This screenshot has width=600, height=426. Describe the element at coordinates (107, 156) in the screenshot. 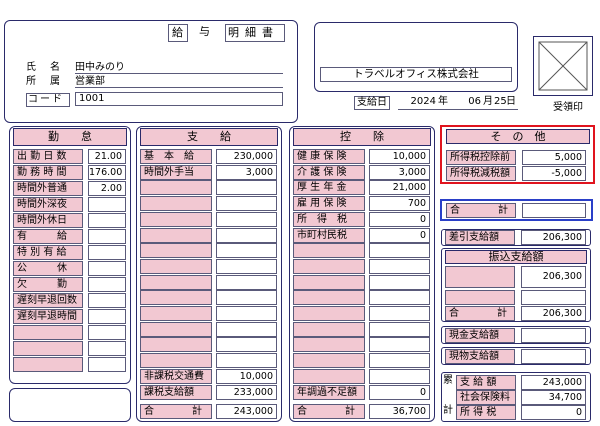

I see `attendance-row-value: 21.00` at that location.